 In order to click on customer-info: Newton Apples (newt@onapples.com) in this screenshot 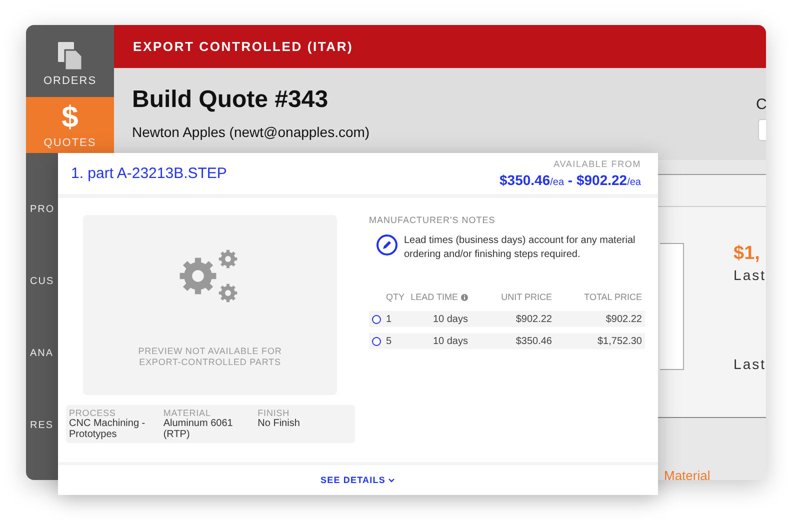, I will do `click(251, 132)`.